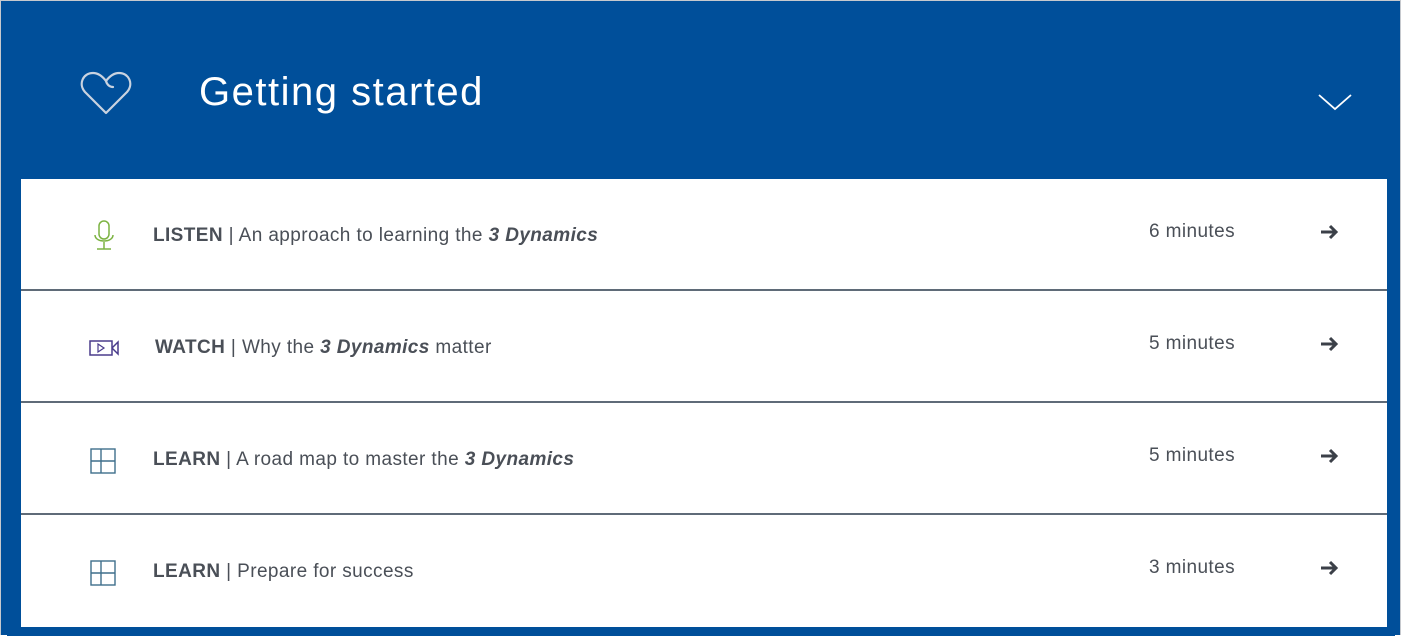 The width and height of the screenshot is (1401, 636). What do you see at coordinates (341, 92) in the screenshot?
I see `section-title: Getting started` at bounding box center [341, 92].